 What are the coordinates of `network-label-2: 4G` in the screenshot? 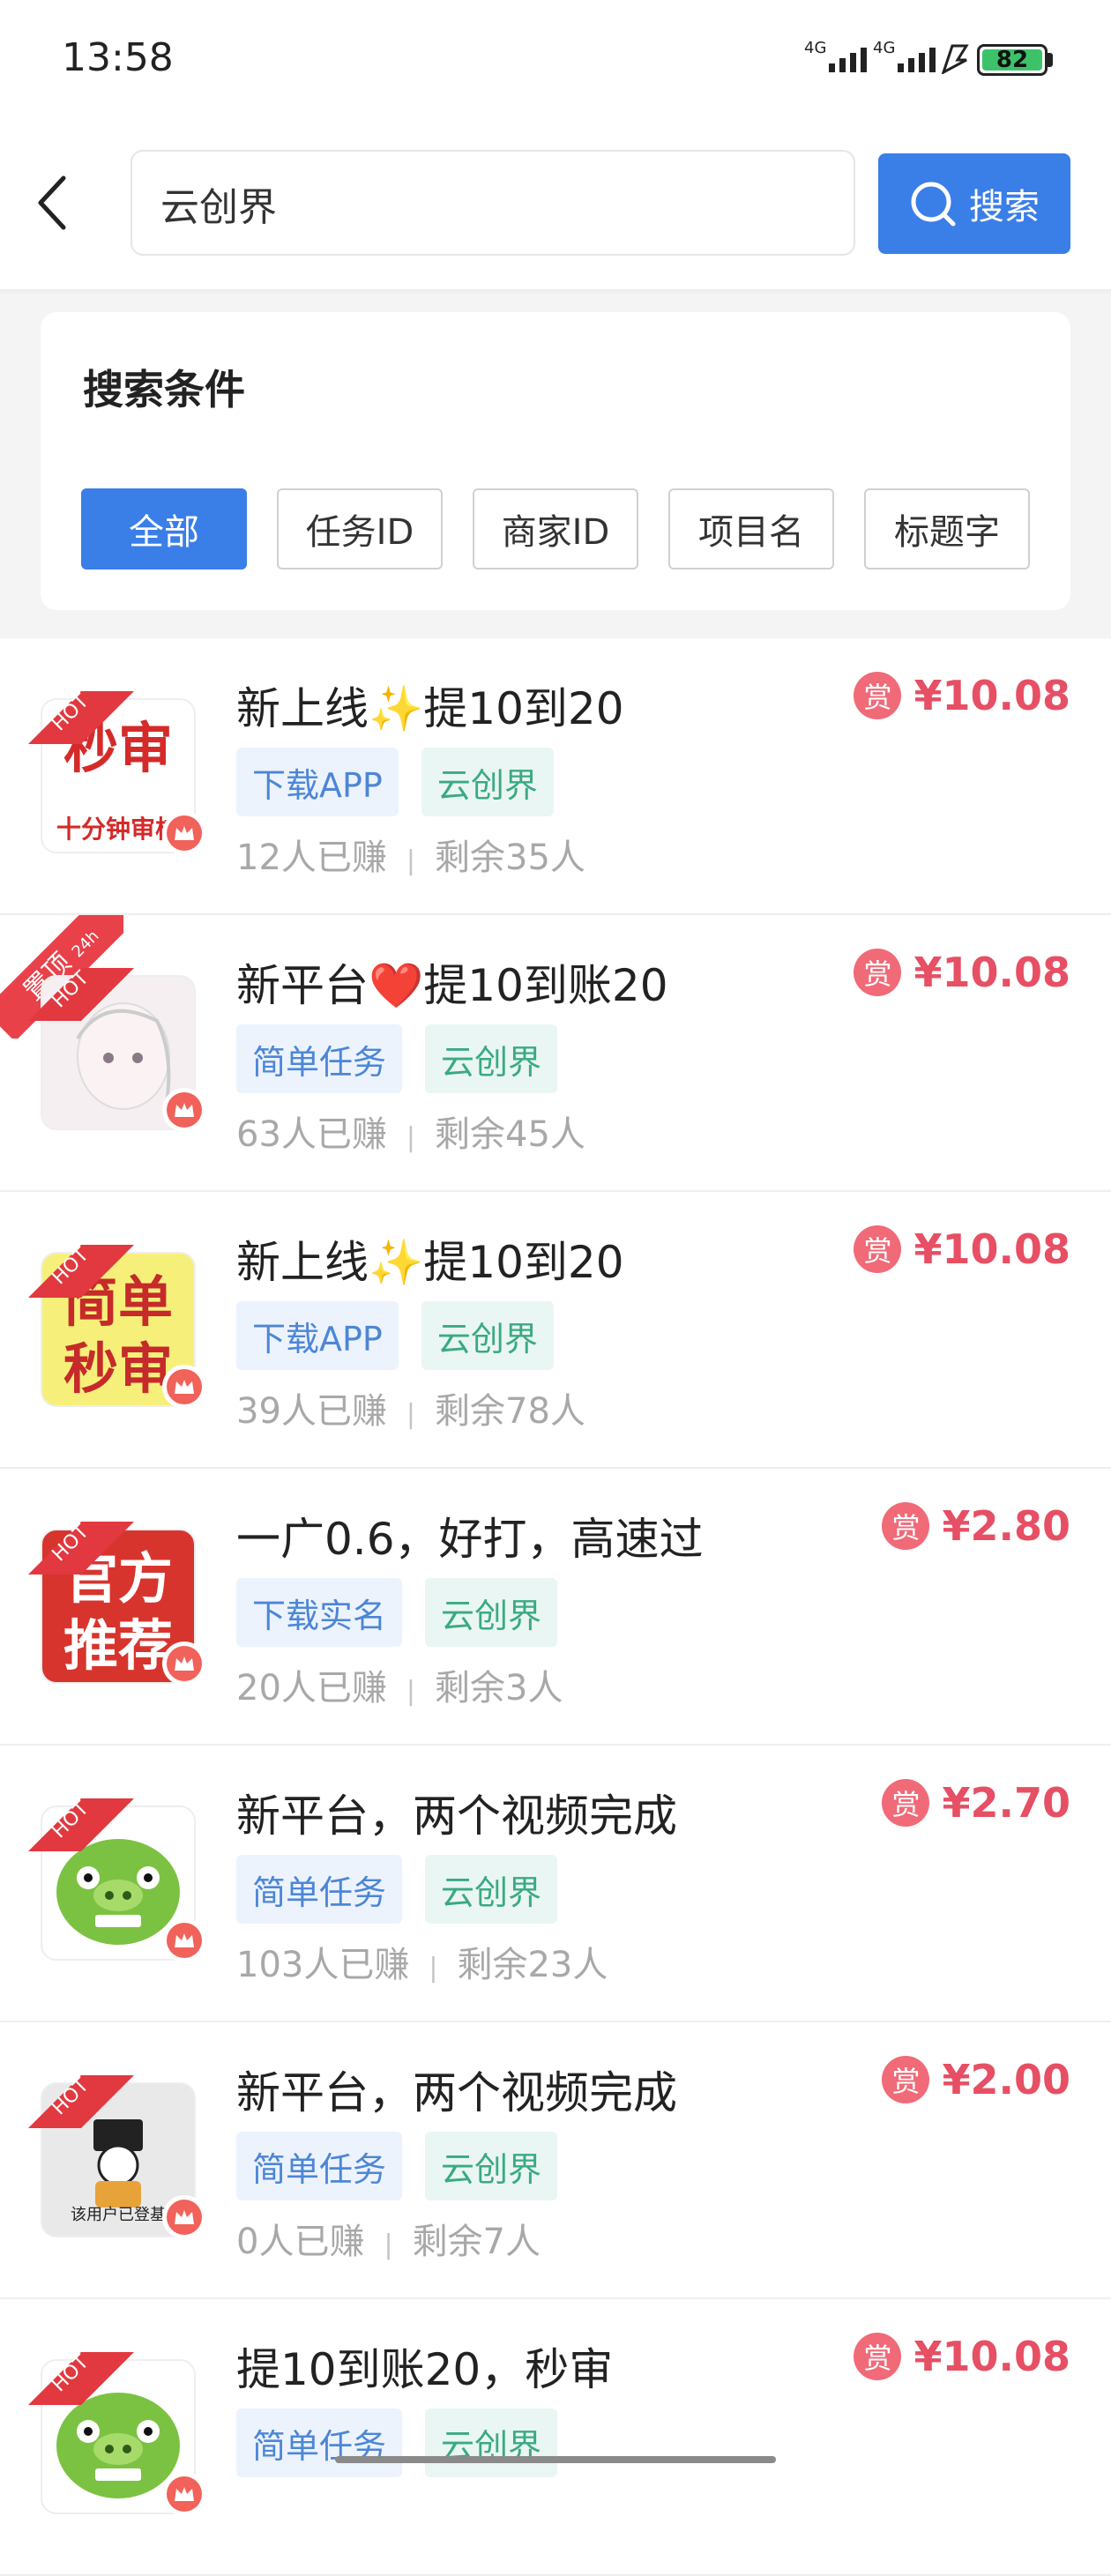 It's located at (884, 48).